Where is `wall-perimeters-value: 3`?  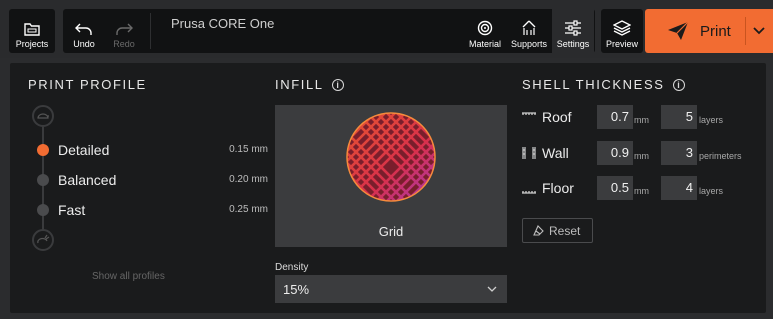
wall-perimeters-value: 3 is located at coordinates (689, 152).